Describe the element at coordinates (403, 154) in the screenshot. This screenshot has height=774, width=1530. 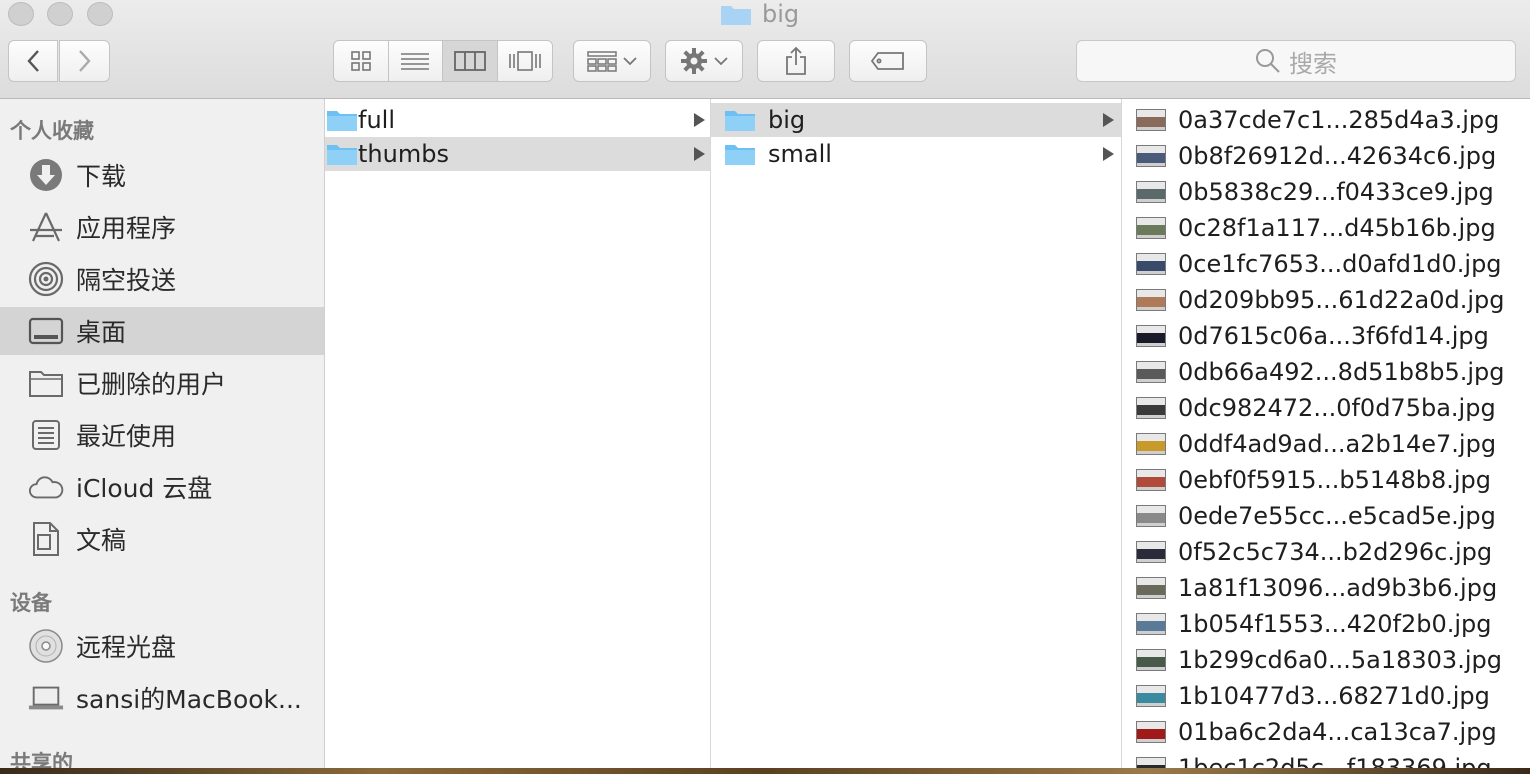
I see `folder-label: thumbs` at that location.